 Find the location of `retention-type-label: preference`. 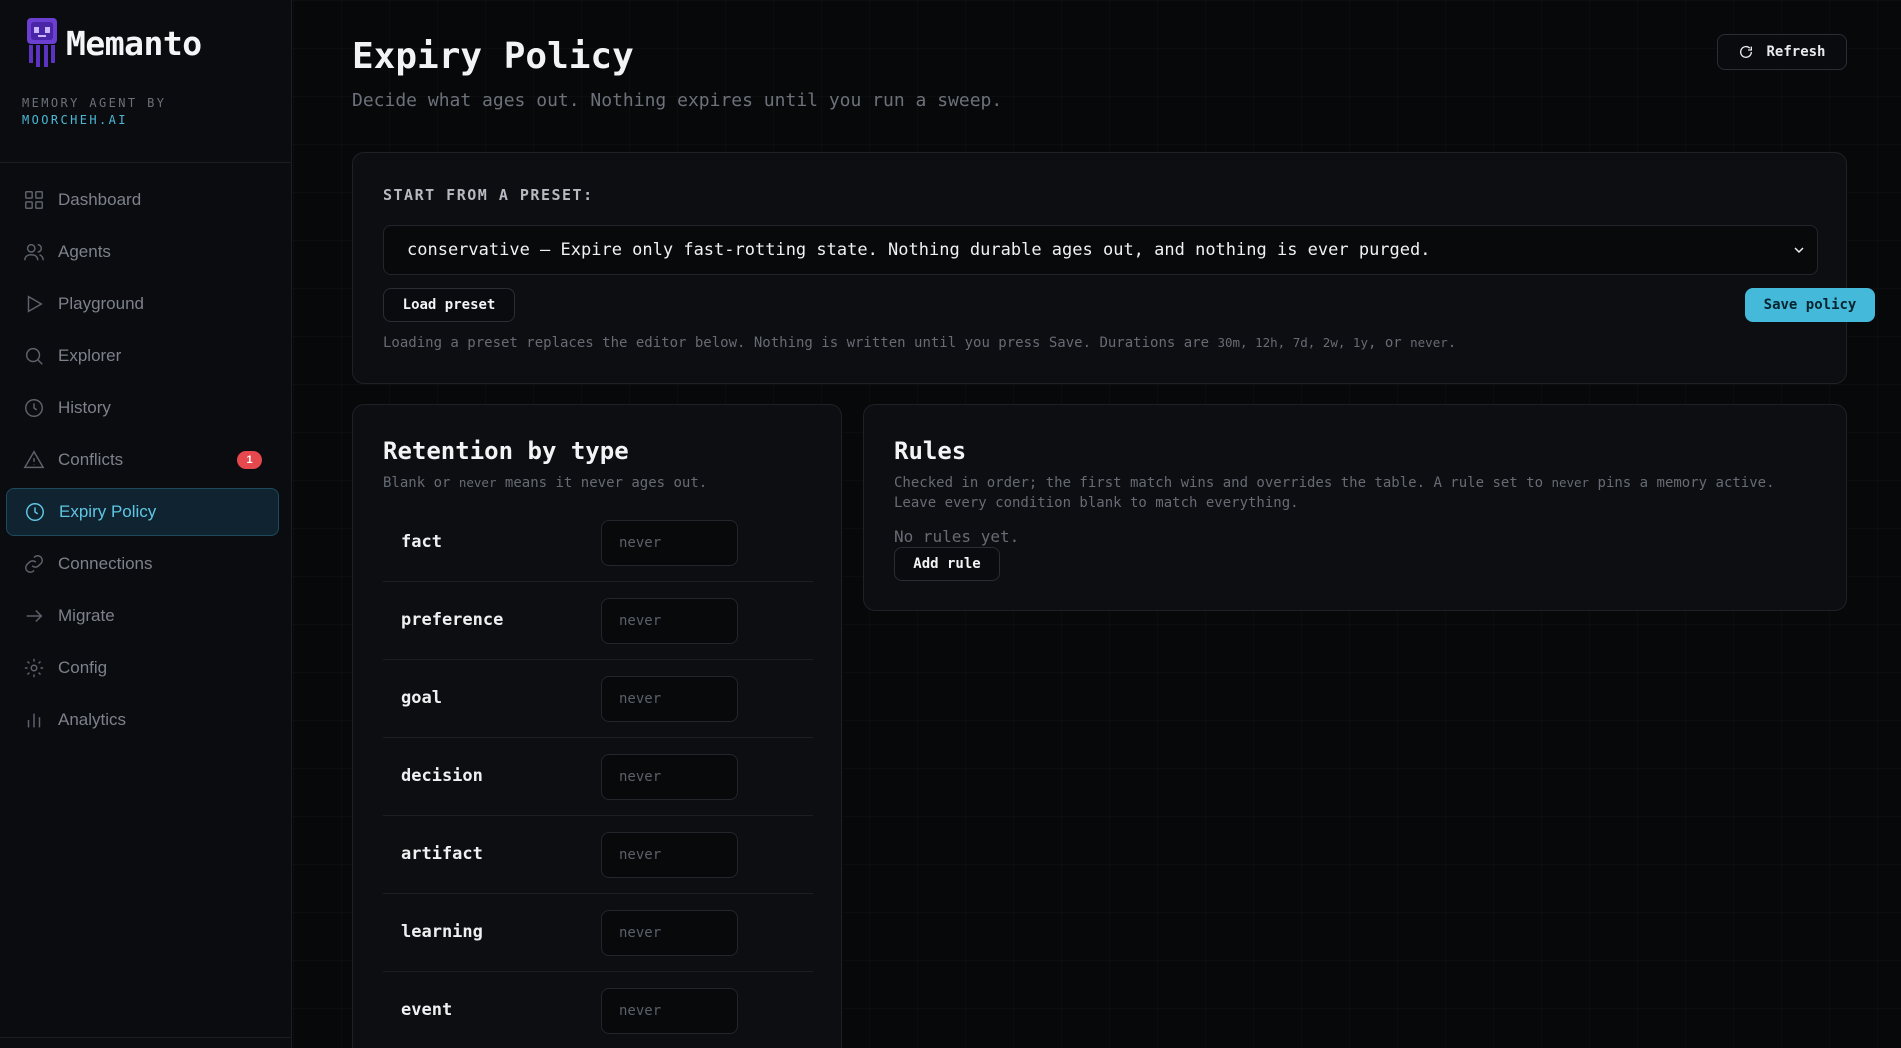

retention-type-label: preference is located at coordinates (452, 620).